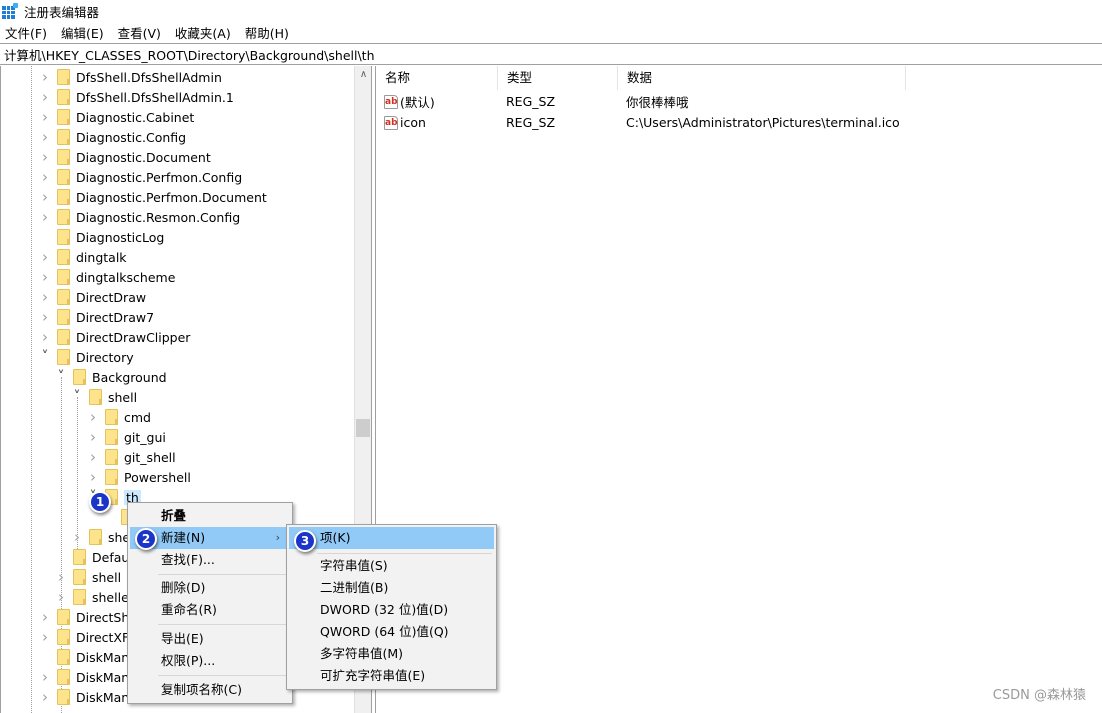 Image resolution: width=1102 pixels, height=713 pixels. I want to click on tree-item: ˅ Background, so click(111, 377).